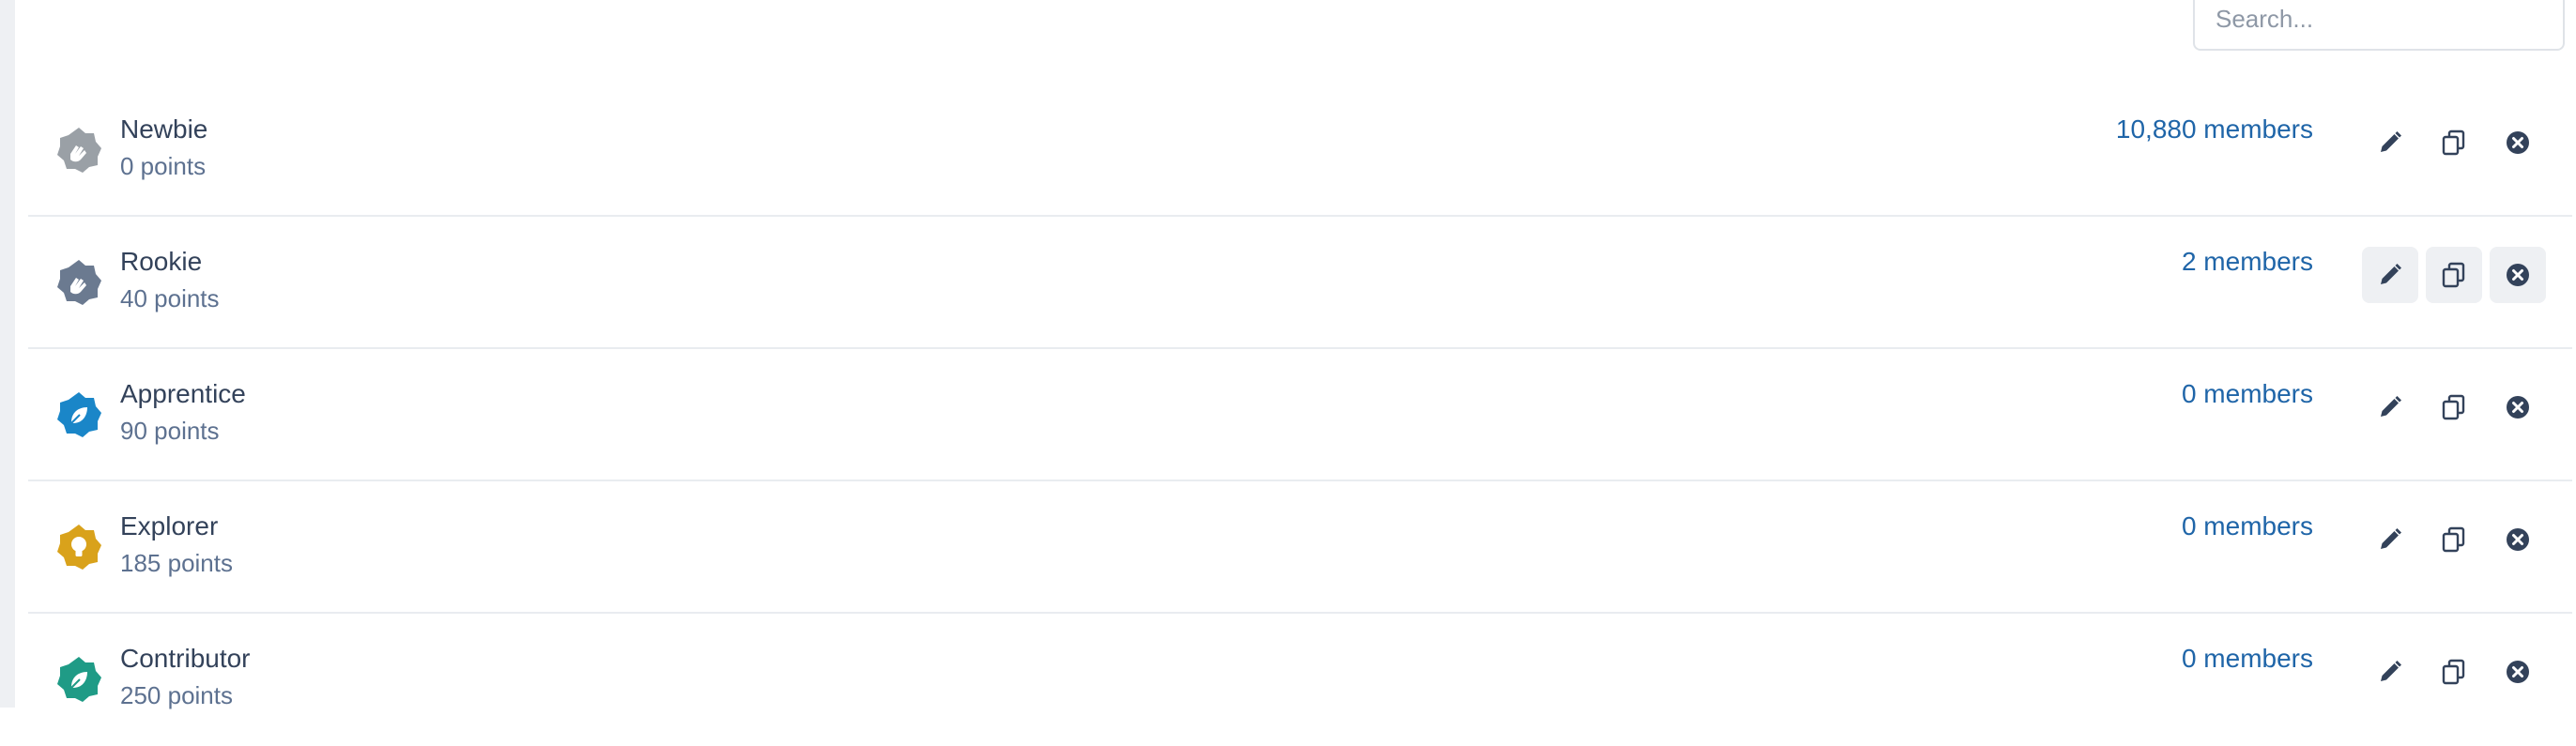 The height and width of the screenshot is (746, 2576). I want to click on left-rail, so click(8, 354).